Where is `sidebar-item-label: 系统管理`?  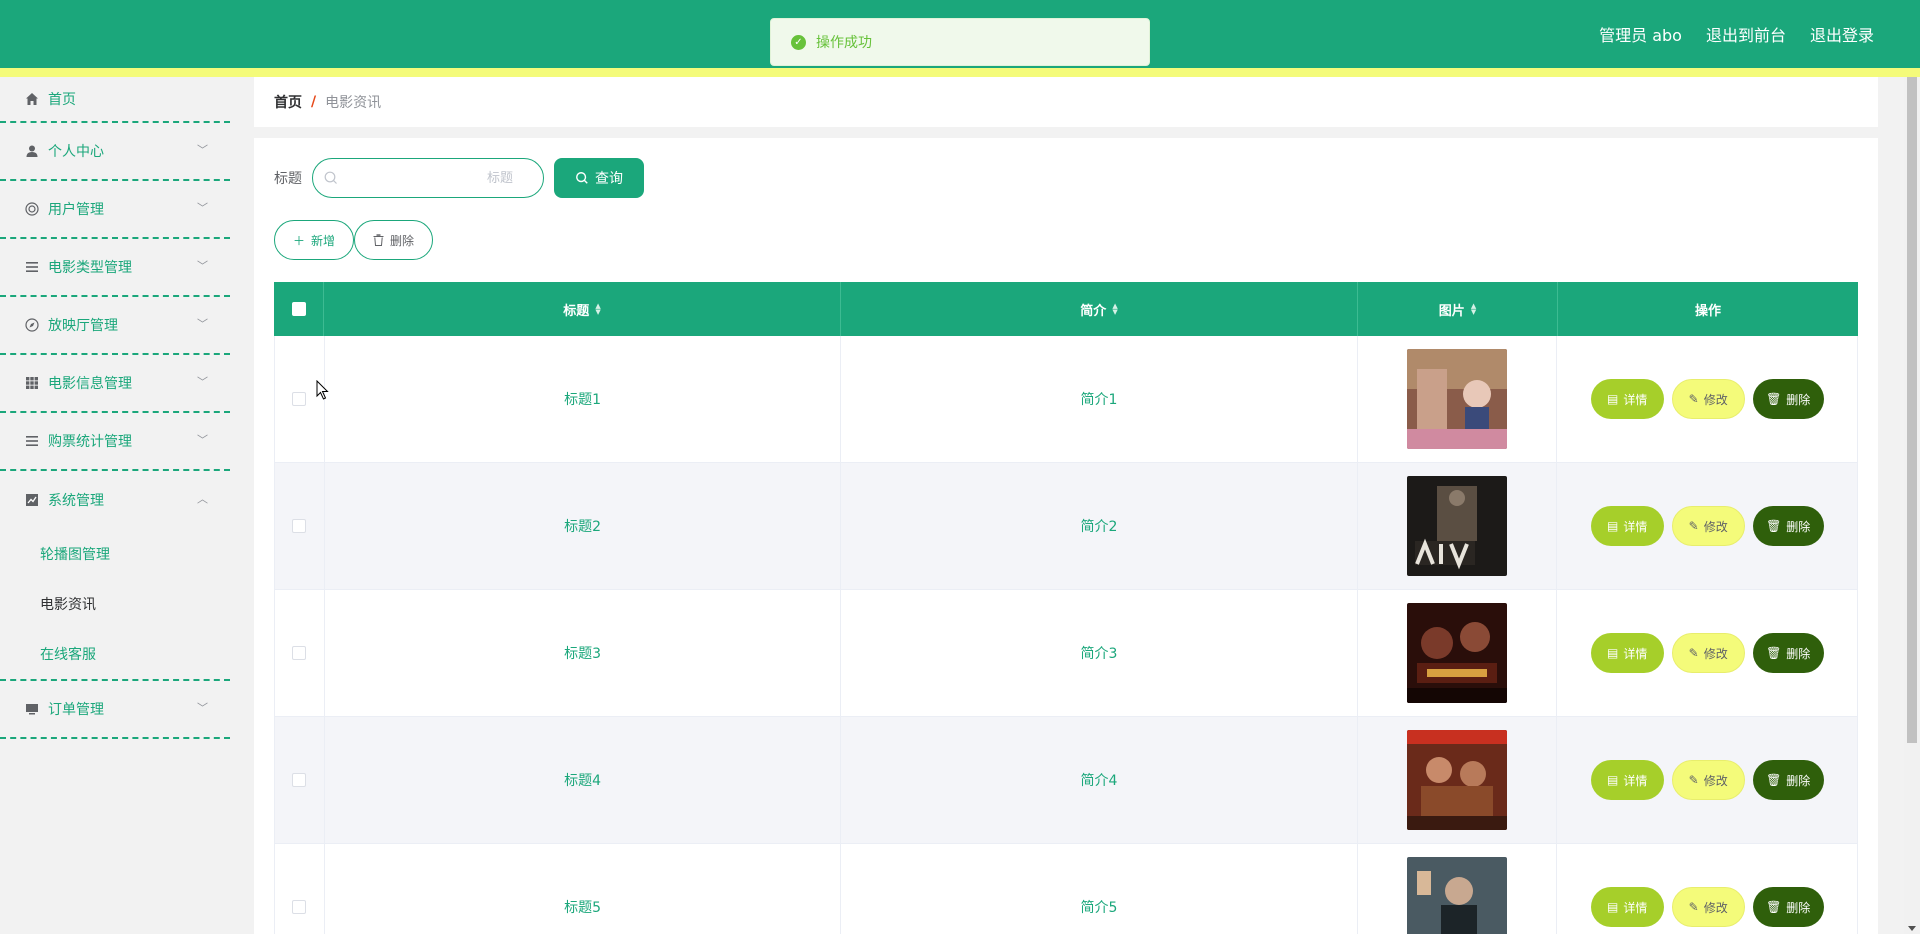
sidebar-item-label: 系统管理 is located at coordinates (76, 501).